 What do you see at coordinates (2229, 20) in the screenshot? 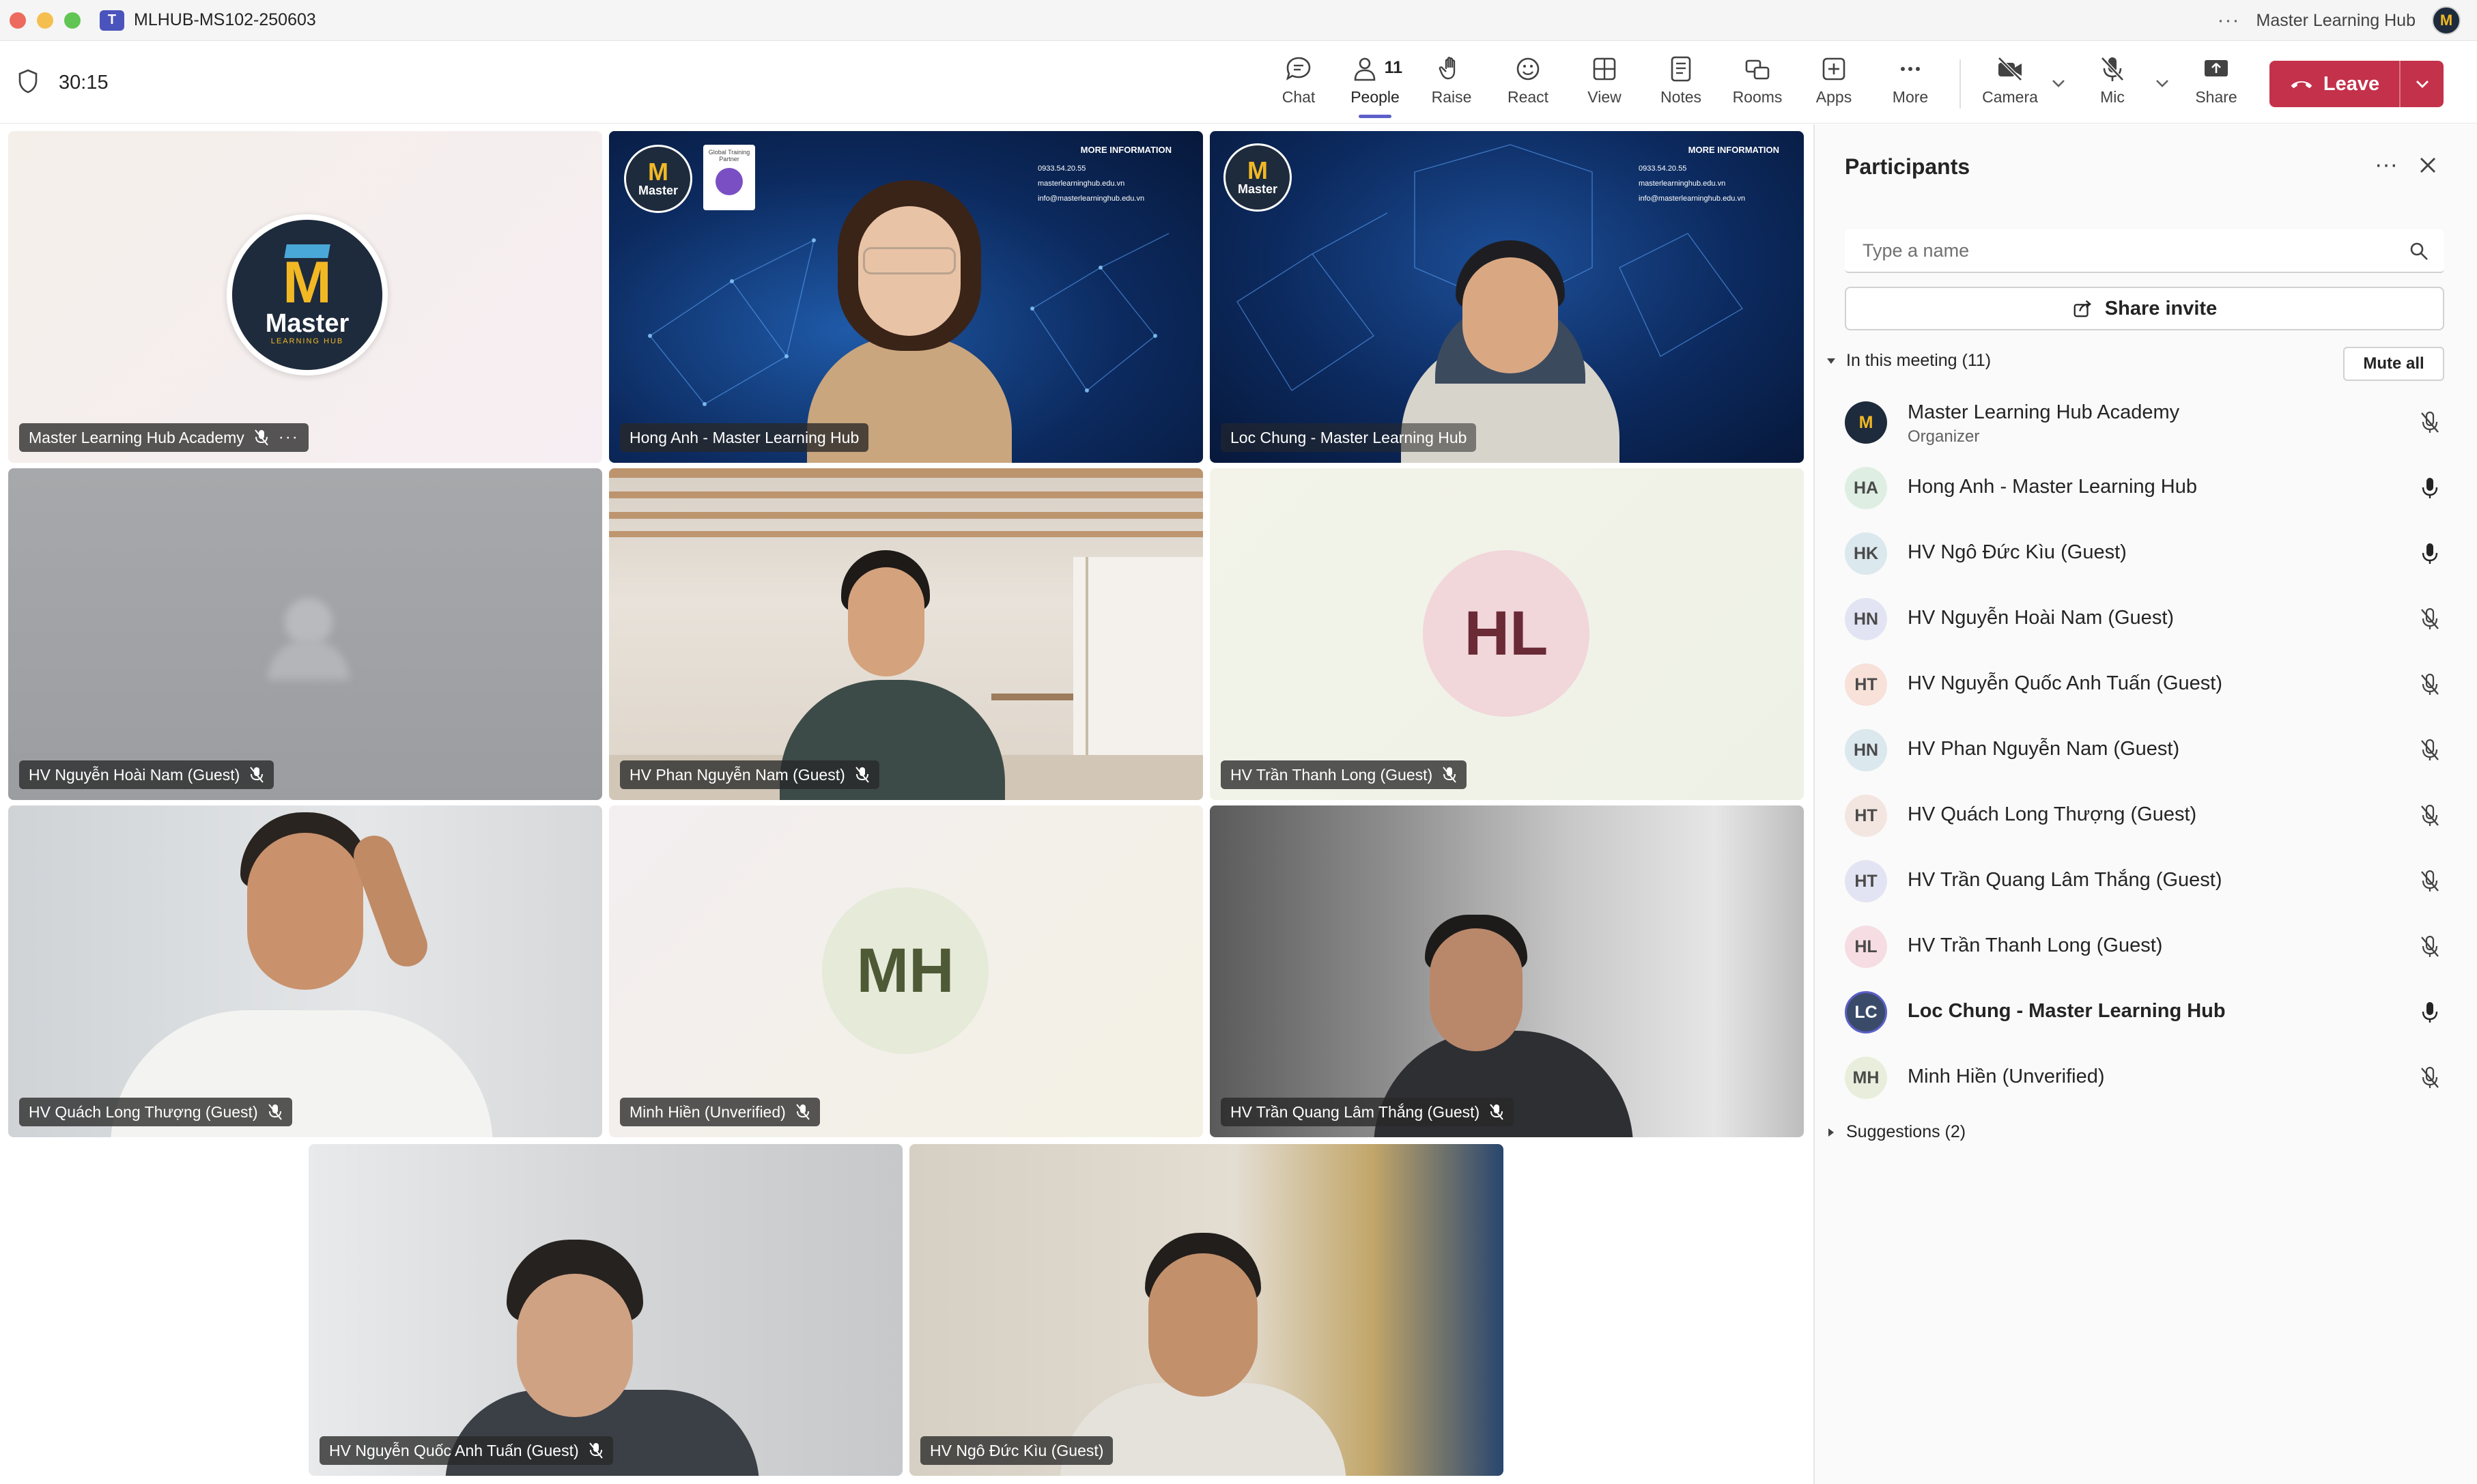
I see `more-options-icon: ···` at bounding box center [2229, 20].